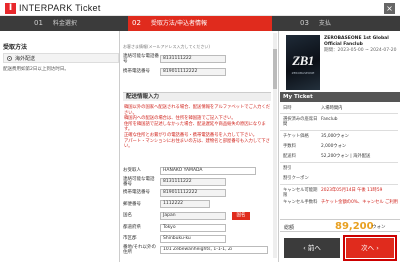 The image size is (400, 262). I want to click on next-label: 次へ, so click(368, 248).